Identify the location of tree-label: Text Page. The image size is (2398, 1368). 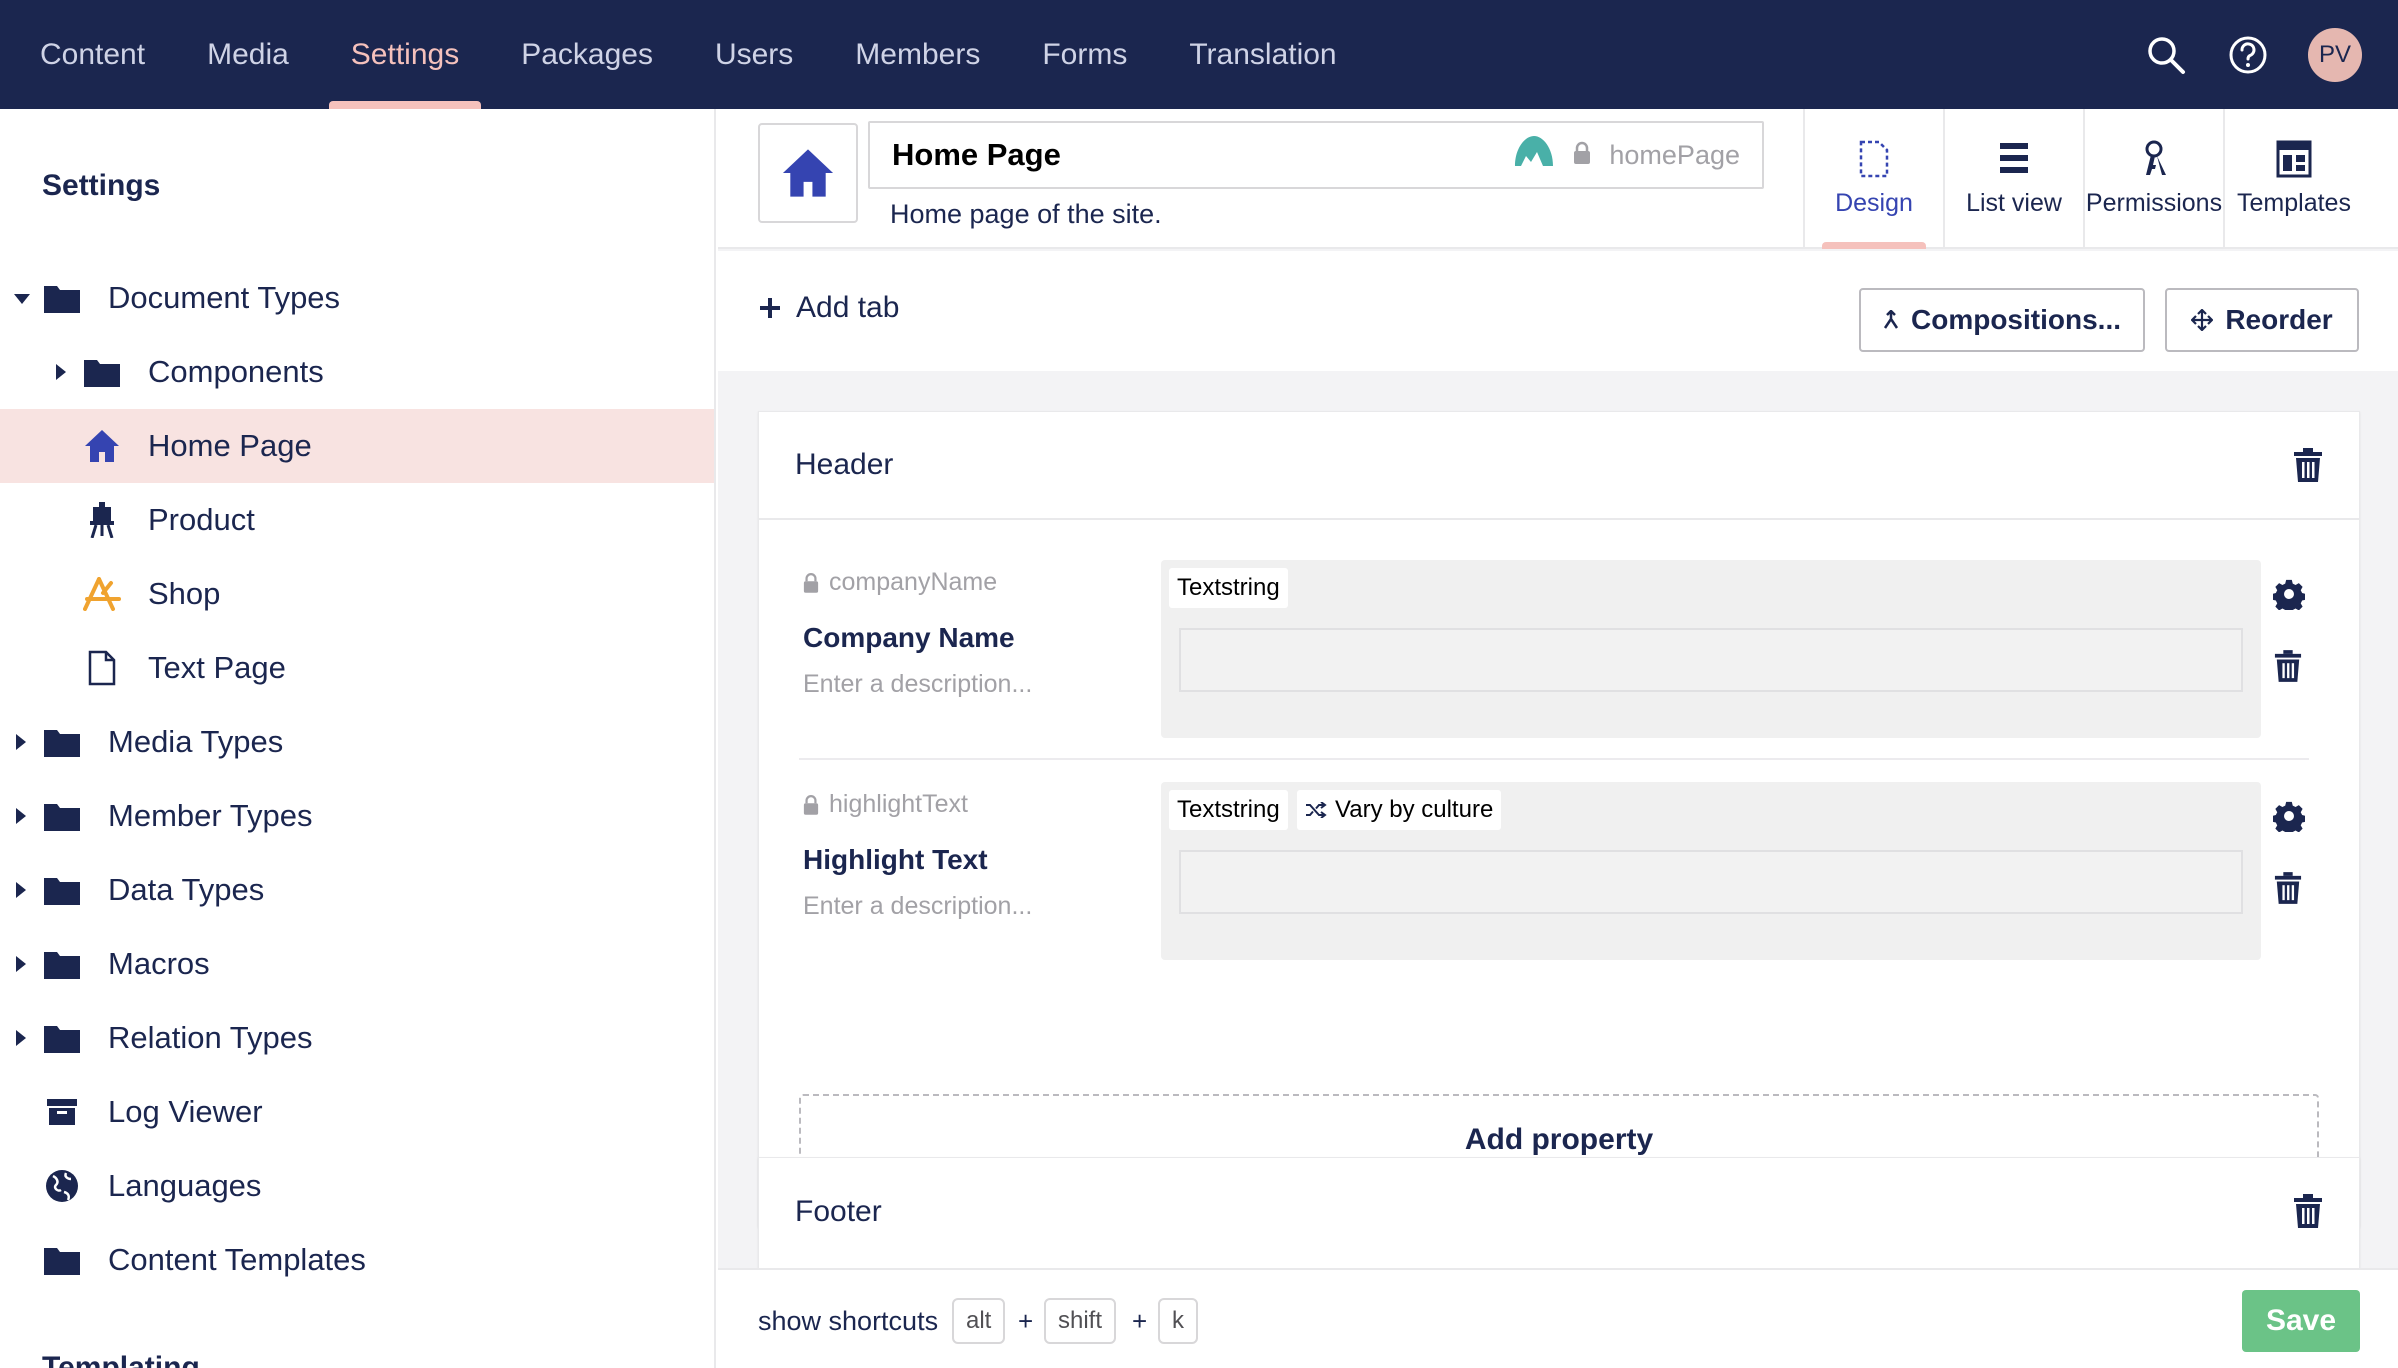
(217, 667).